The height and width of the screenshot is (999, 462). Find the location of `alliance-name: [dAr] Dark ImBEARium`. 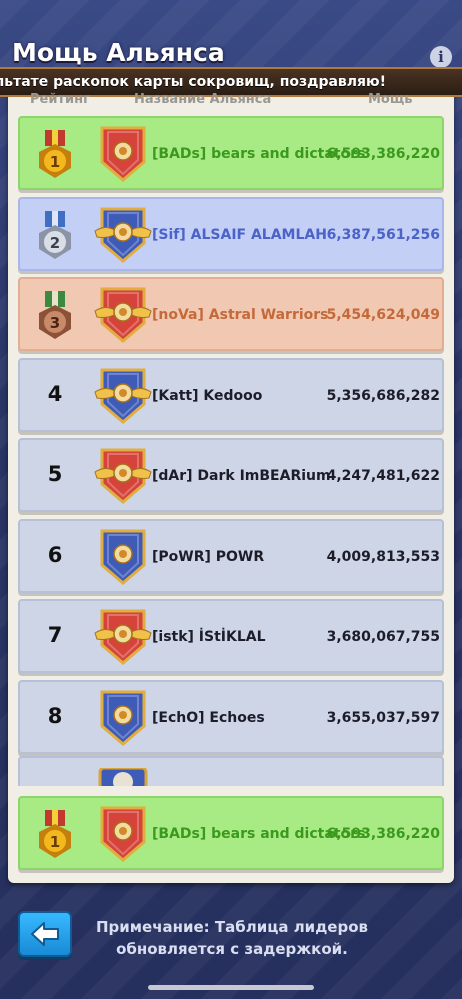

alliance-name: [dAr] Dark ImBEARium is located at coordinates (241, 476).